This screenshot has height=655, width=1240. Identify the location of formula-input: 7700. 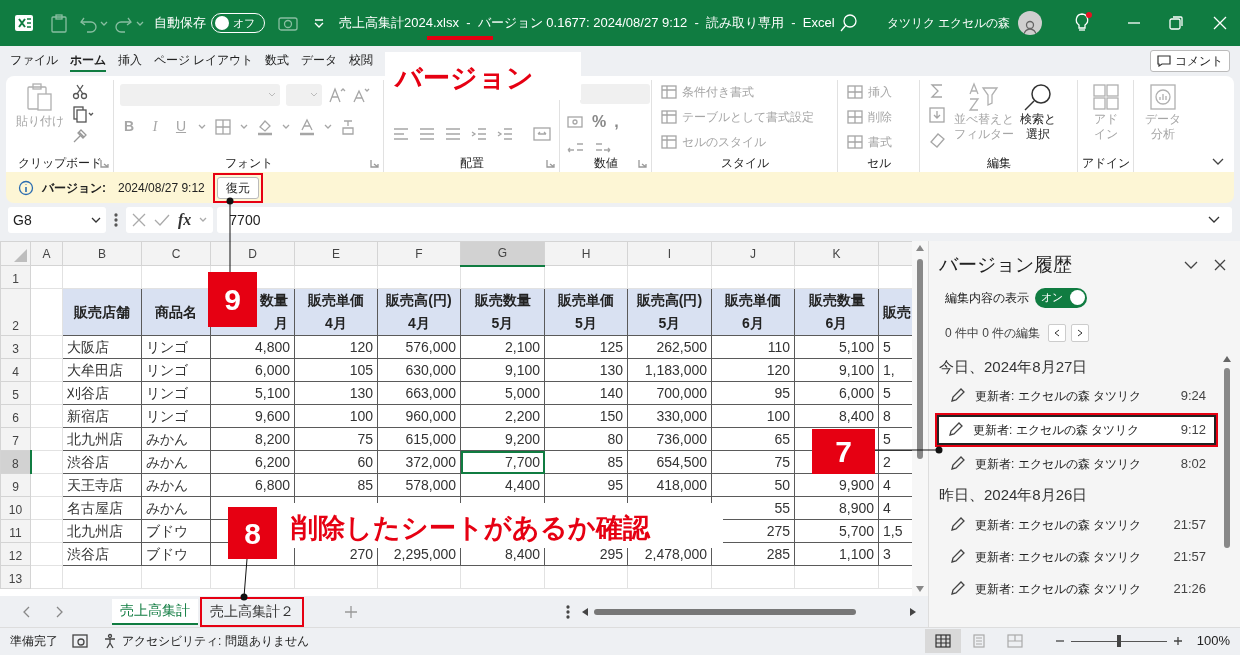
(724, 220).